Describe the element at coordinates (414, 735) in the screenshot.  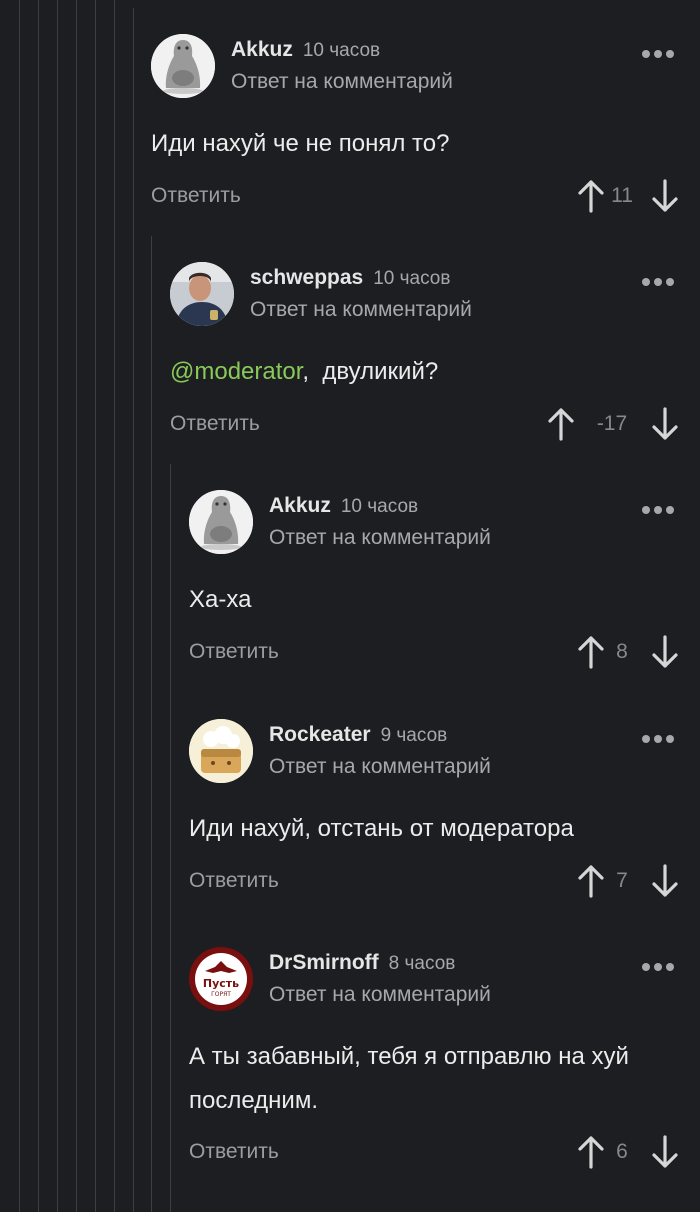
I see `comment-time: 9 часов` at that location.